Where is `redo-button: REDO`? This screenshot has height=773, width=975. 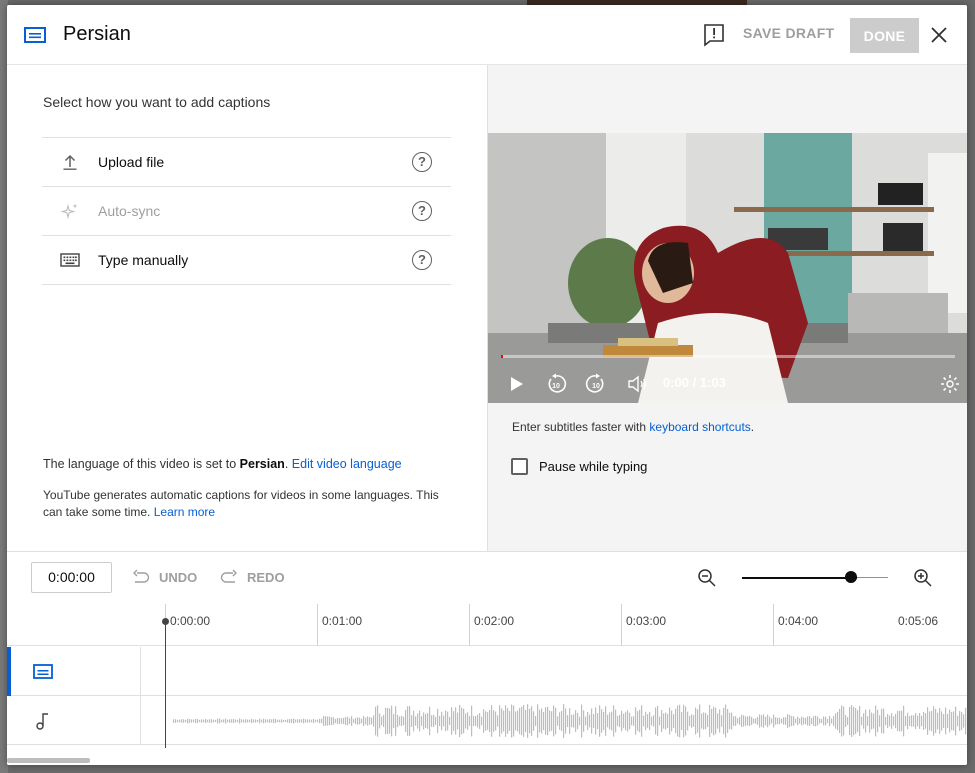
redo-button: REDO is located at coordinates (254, 577).